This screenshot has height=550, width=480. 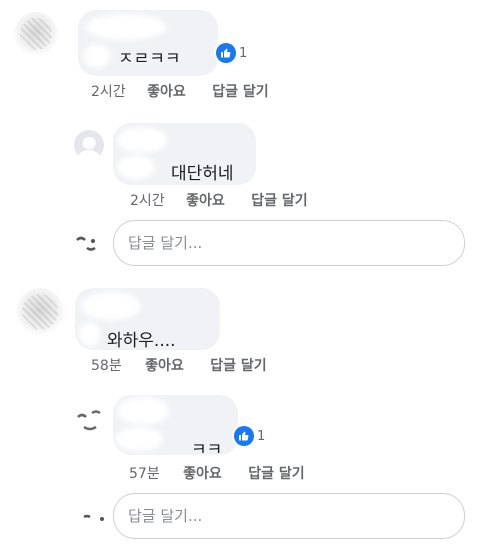 I want to click on comment-actions: 2시간 좋아요 답글 달기, so click(x=180, y=91).